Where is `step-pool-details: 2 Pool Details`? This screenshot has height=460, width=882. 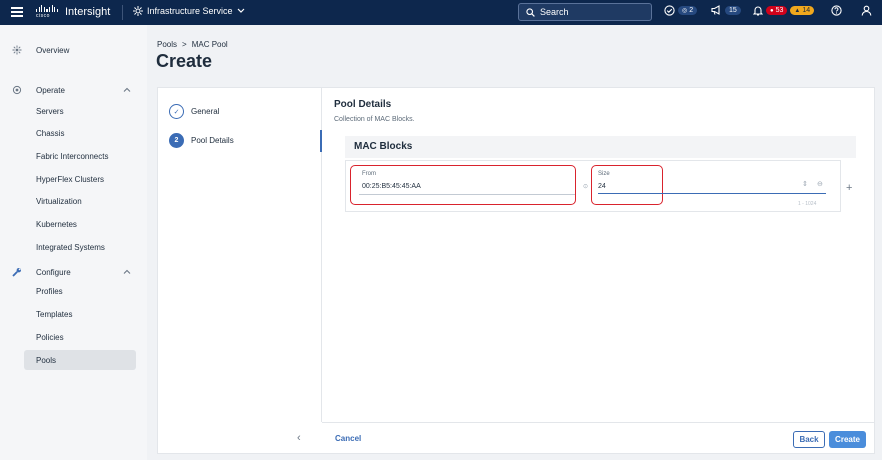 step-pool-details: 2 Pool Details is located at coordinates (201, 140).